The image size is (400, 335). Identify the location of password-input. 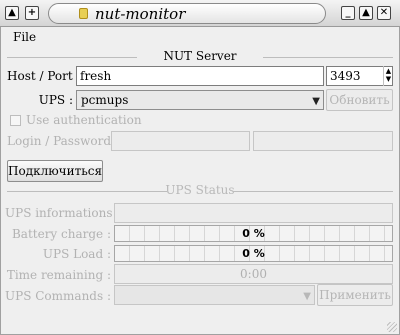
(323, 141).